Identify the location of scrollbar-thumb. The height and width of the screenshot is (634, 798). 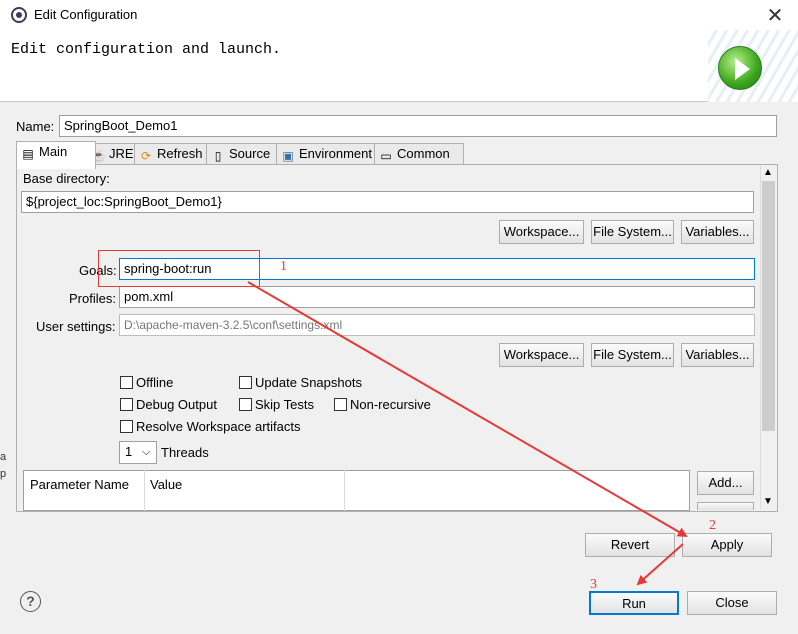
(768, 306).